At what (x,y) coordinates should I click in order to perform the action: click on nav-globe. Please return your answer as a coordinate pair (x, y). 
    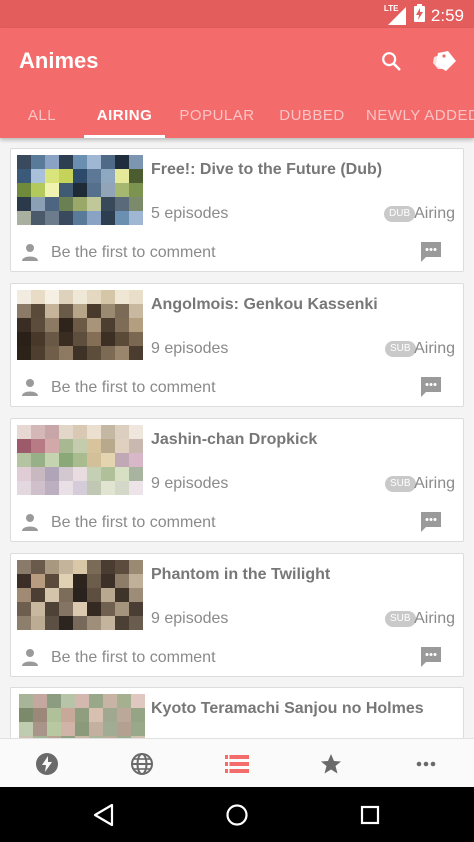
    Looking at the image, I should click on (142, 764).